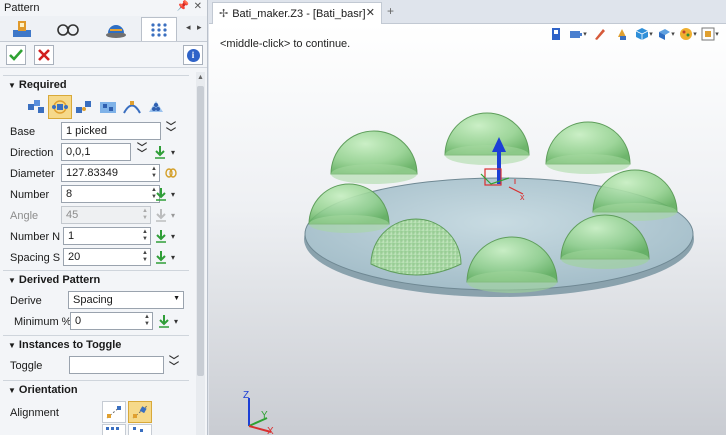 The height and width of the screenshot is (435, 726). I want to click on curve-pattern-button, so click(132, 107).